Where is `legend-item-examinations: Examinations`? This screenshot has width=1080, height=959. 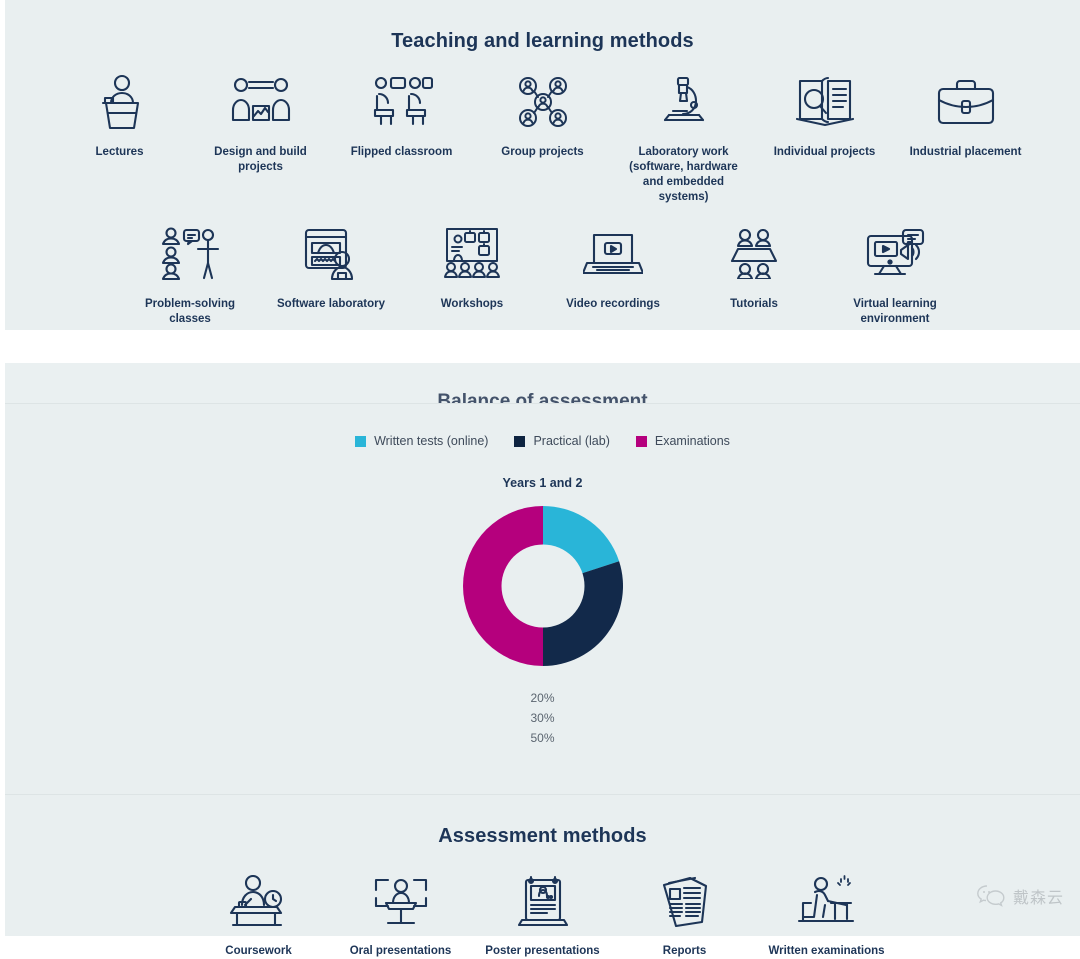
legend-item-examinations: Examinations is located at coordinates (682, 441).